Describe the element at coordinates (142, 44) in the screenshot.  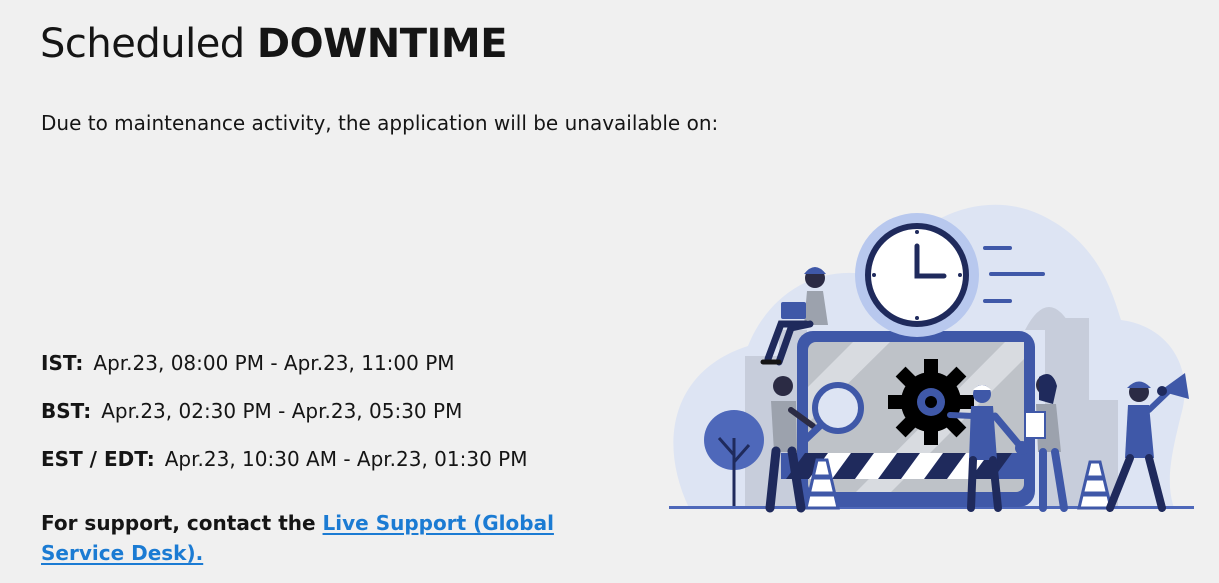
I see `title-prefix: Scheduled` at that location.